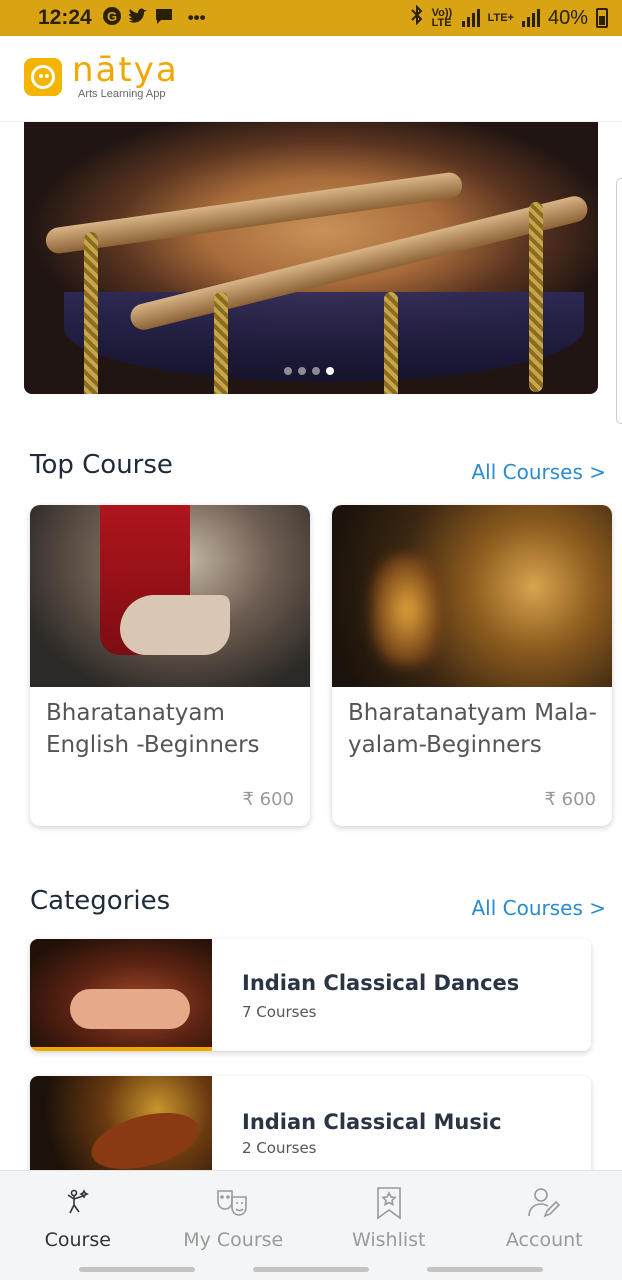 Image resolution: width=622 pixels, height=1280 pixels. I want to click on app-header: nātya Arts Learning App, so click(311, 79).